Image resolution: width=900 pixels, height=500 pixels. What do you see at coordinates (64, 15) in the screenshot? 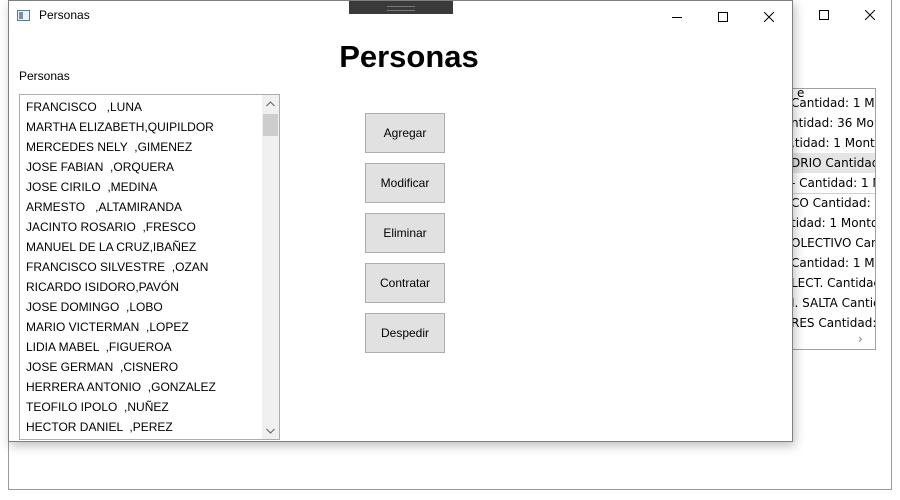
I see `window-title: Personas` at bounding box center [64, 15].